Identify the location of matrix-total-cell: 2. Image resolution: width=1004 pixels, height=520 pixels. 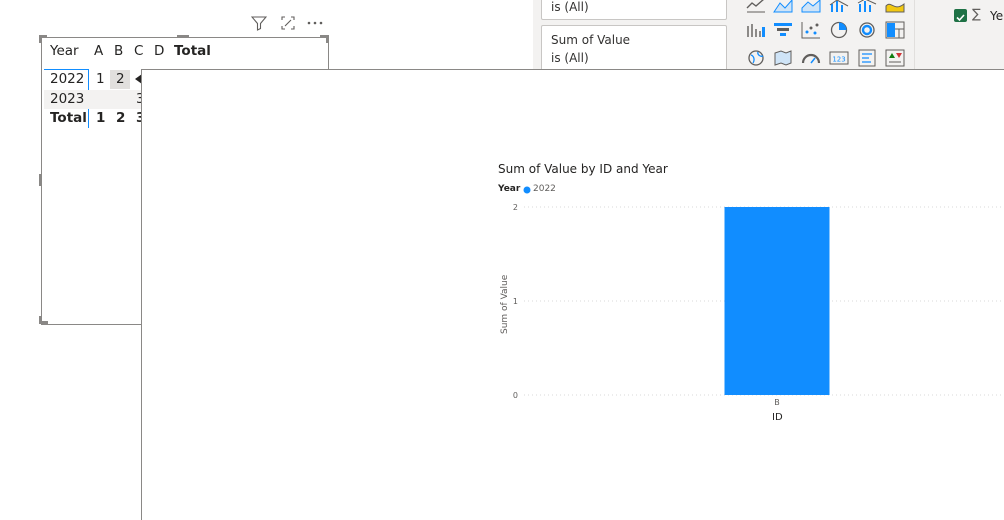
(121, 118).